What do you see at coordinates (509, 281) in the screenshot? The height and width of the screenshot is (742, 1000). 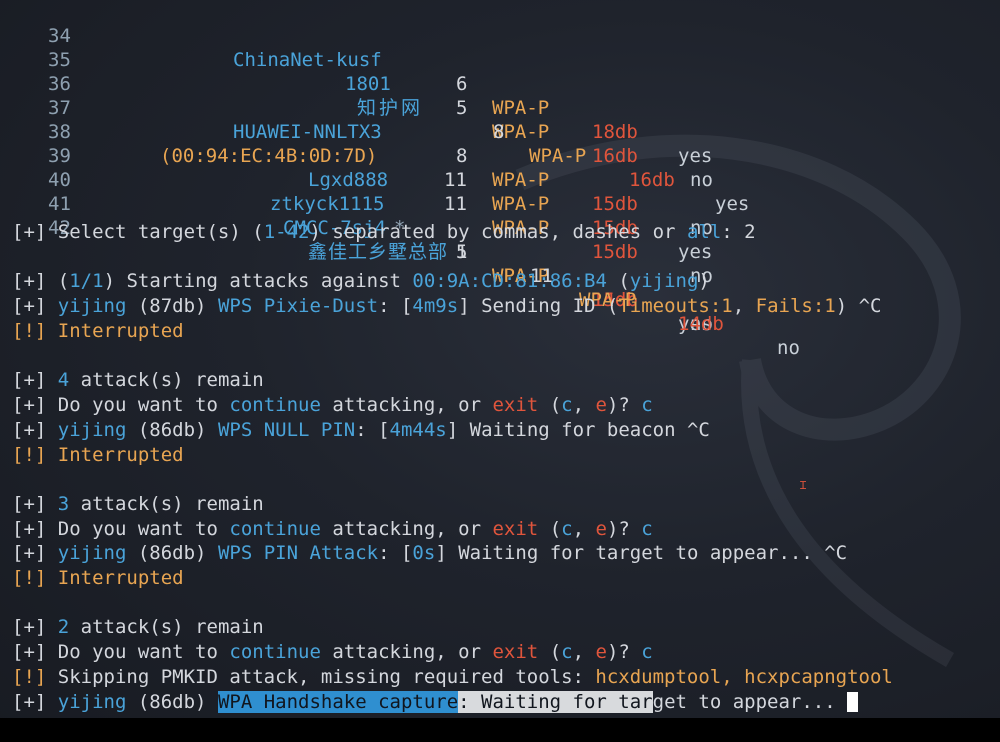 I see `bssid: 00:9A:CD:81:86:B4` at bounding box center [509, 281].